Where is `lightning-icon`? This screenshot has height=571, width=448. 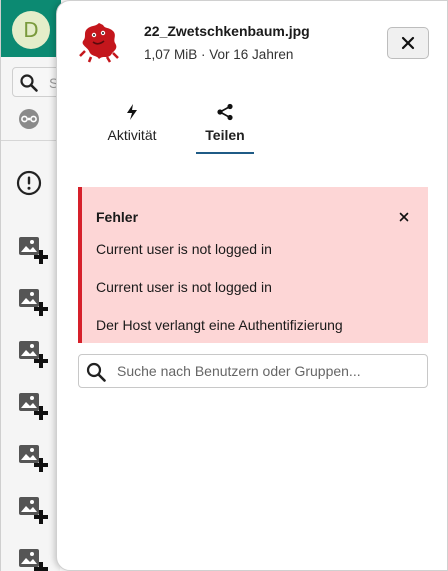
lightning-icon is located at coordinates (132, 112).